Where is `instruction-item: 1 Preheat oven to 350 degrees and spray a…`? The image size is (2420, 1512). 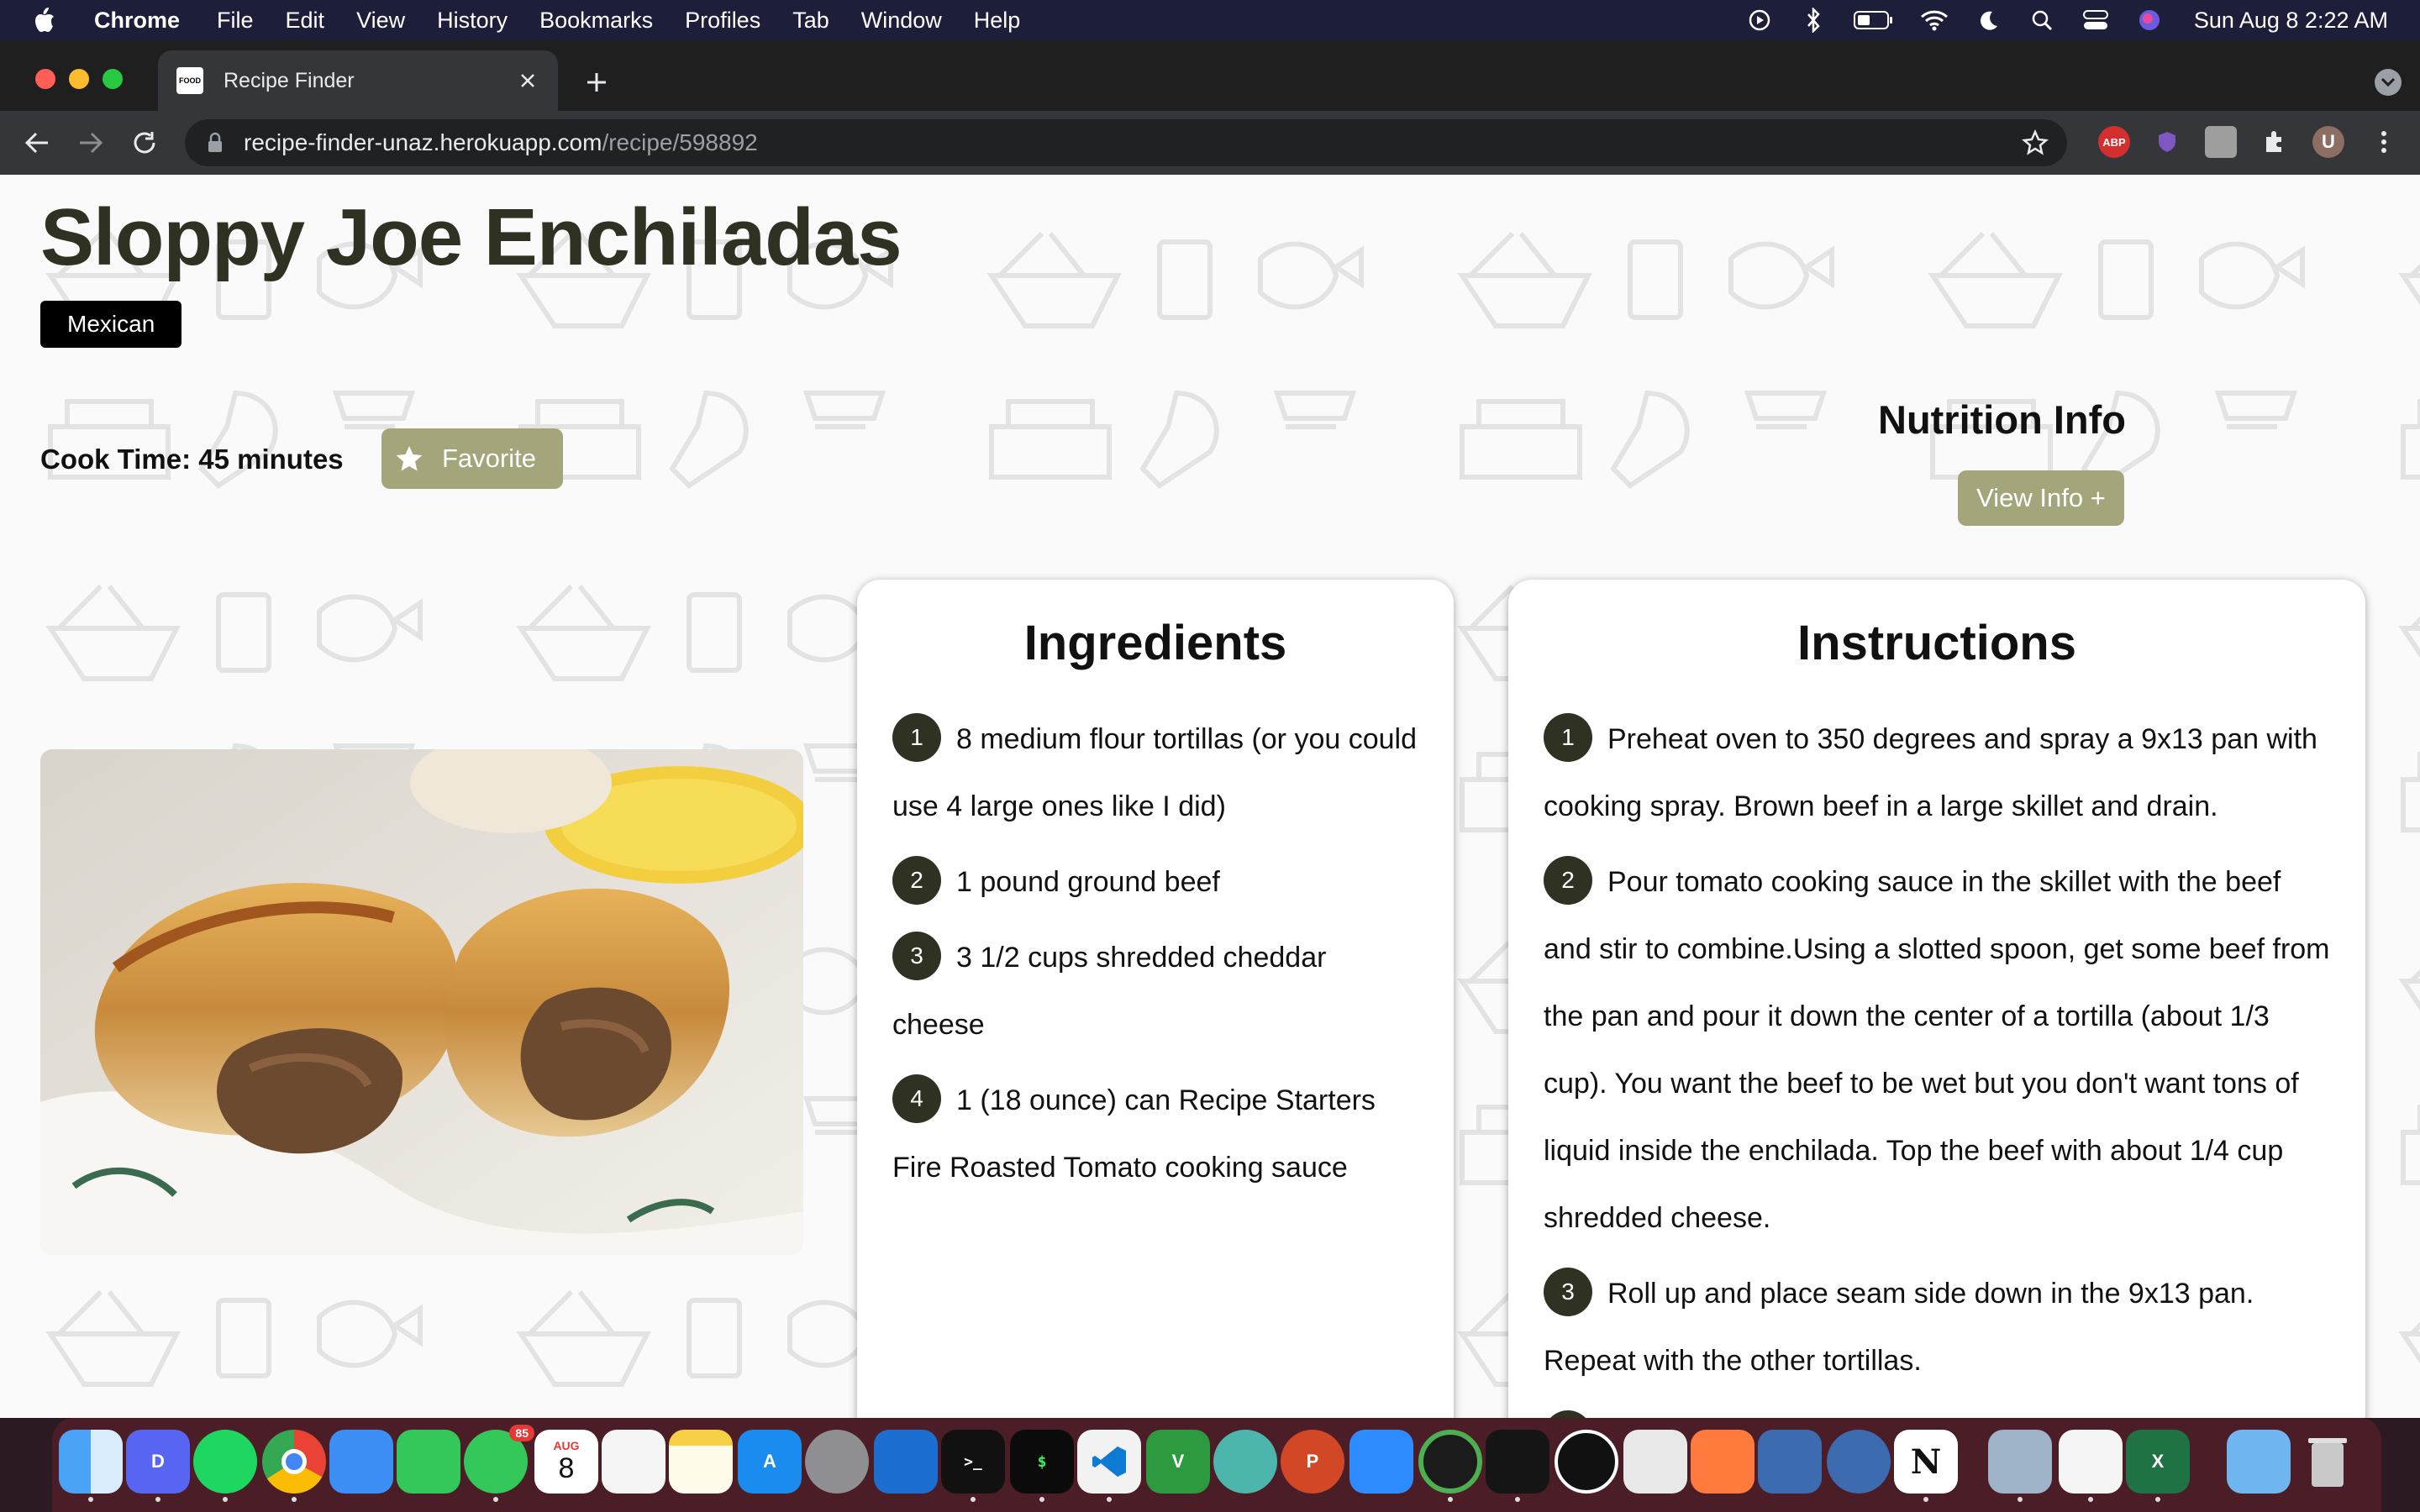
instruction-item: 1 Preheat oven to 350 degrees and spray a… is located at coordinates (1938, 773).